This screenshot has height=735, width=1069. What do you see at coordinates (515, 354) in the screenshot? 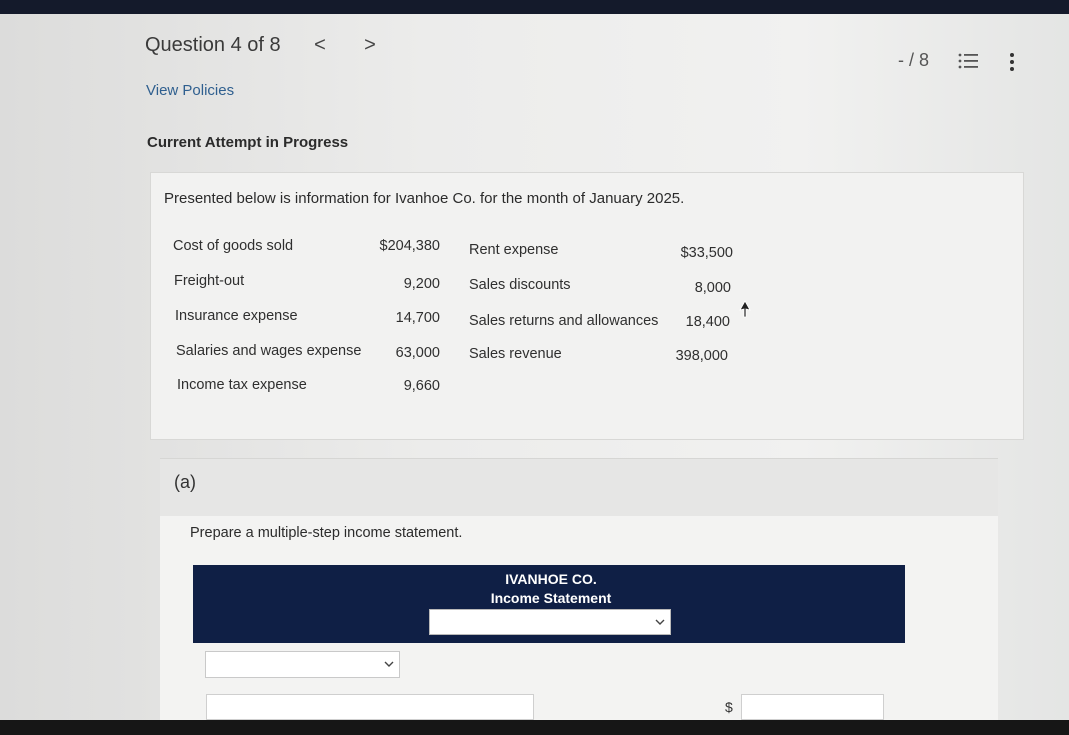
I see `item-label: Sales revenue` at bounding box center [515, 354].